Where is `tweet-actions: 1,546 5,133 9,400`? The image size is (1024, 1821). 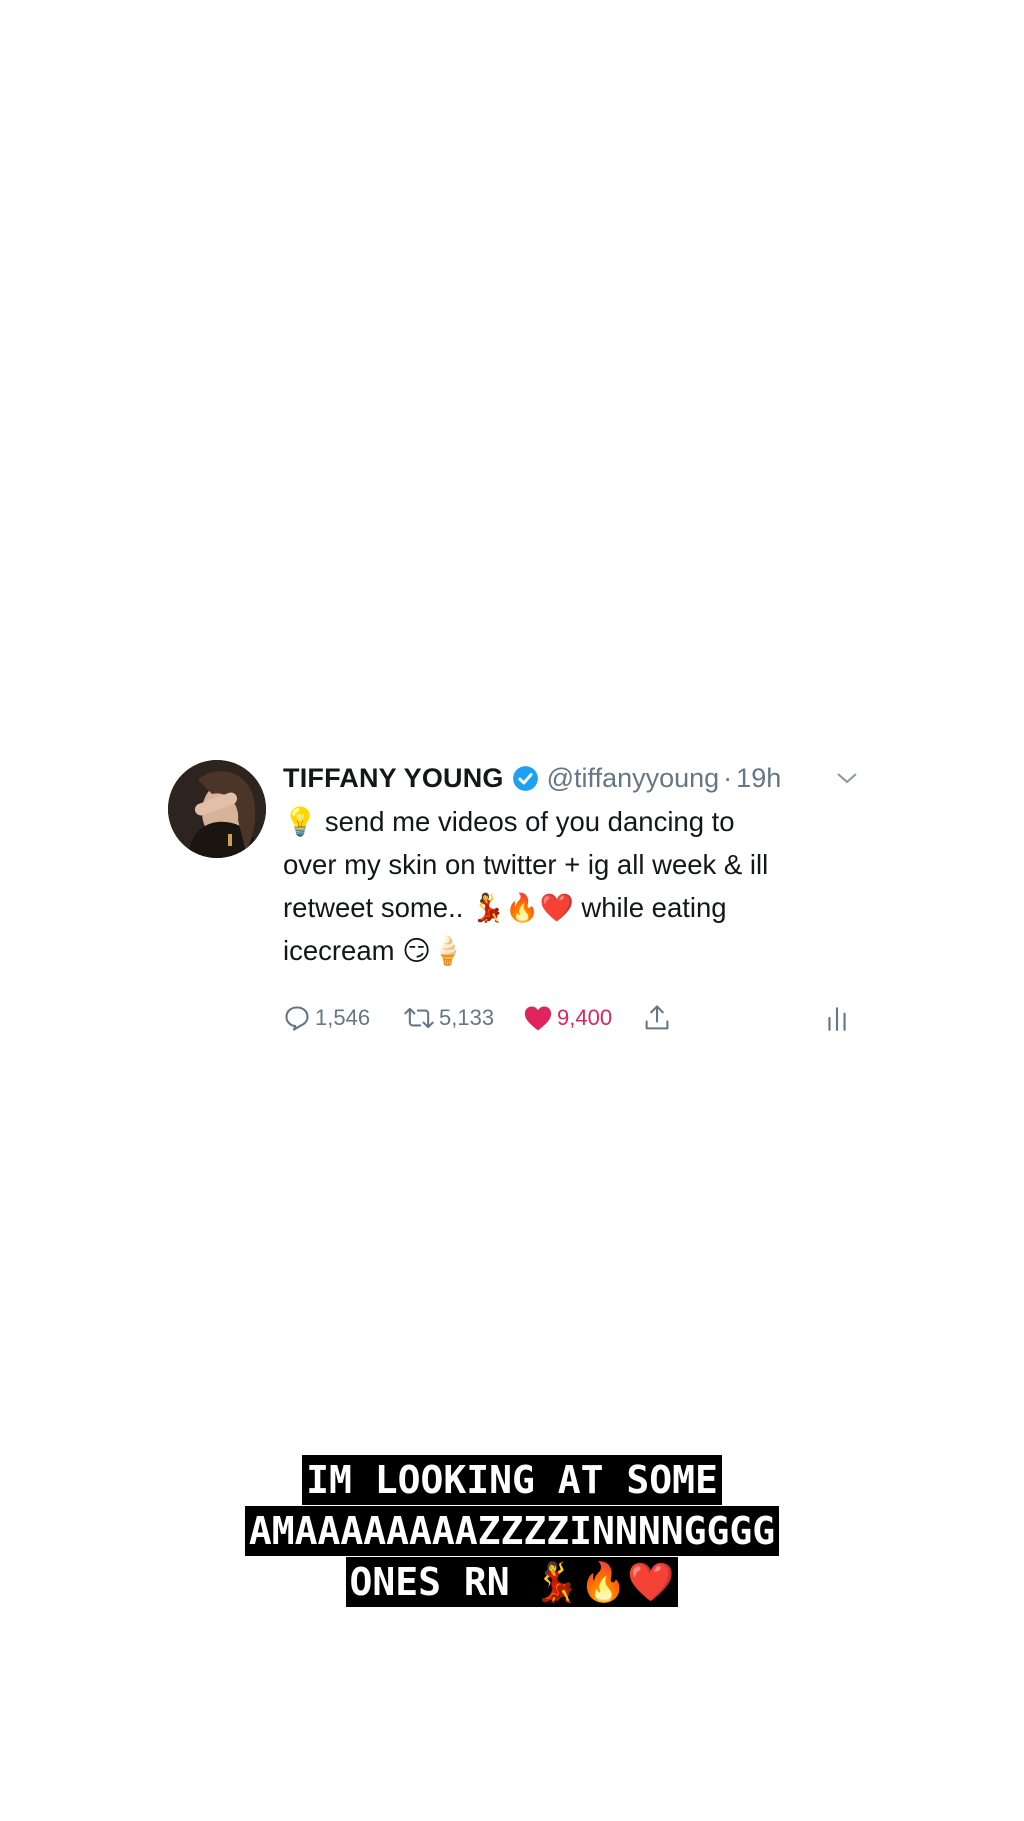
tweet-actions: 1,546 5,133 9,400 is located at coordinates (570, 1018).